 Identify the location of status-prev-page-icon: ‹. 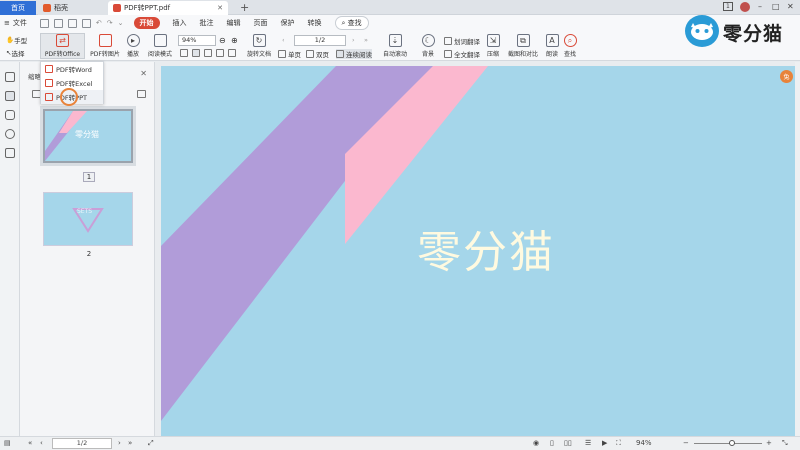
(41, 443).